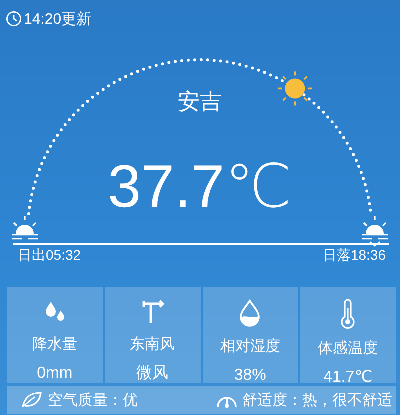 Image resolution: width=400 pixels, height=415 pixels. What do you see at coordinates (55, 374) in the screenshot?
I see `tile-value: 0mm` at bounding box center [55, 374].